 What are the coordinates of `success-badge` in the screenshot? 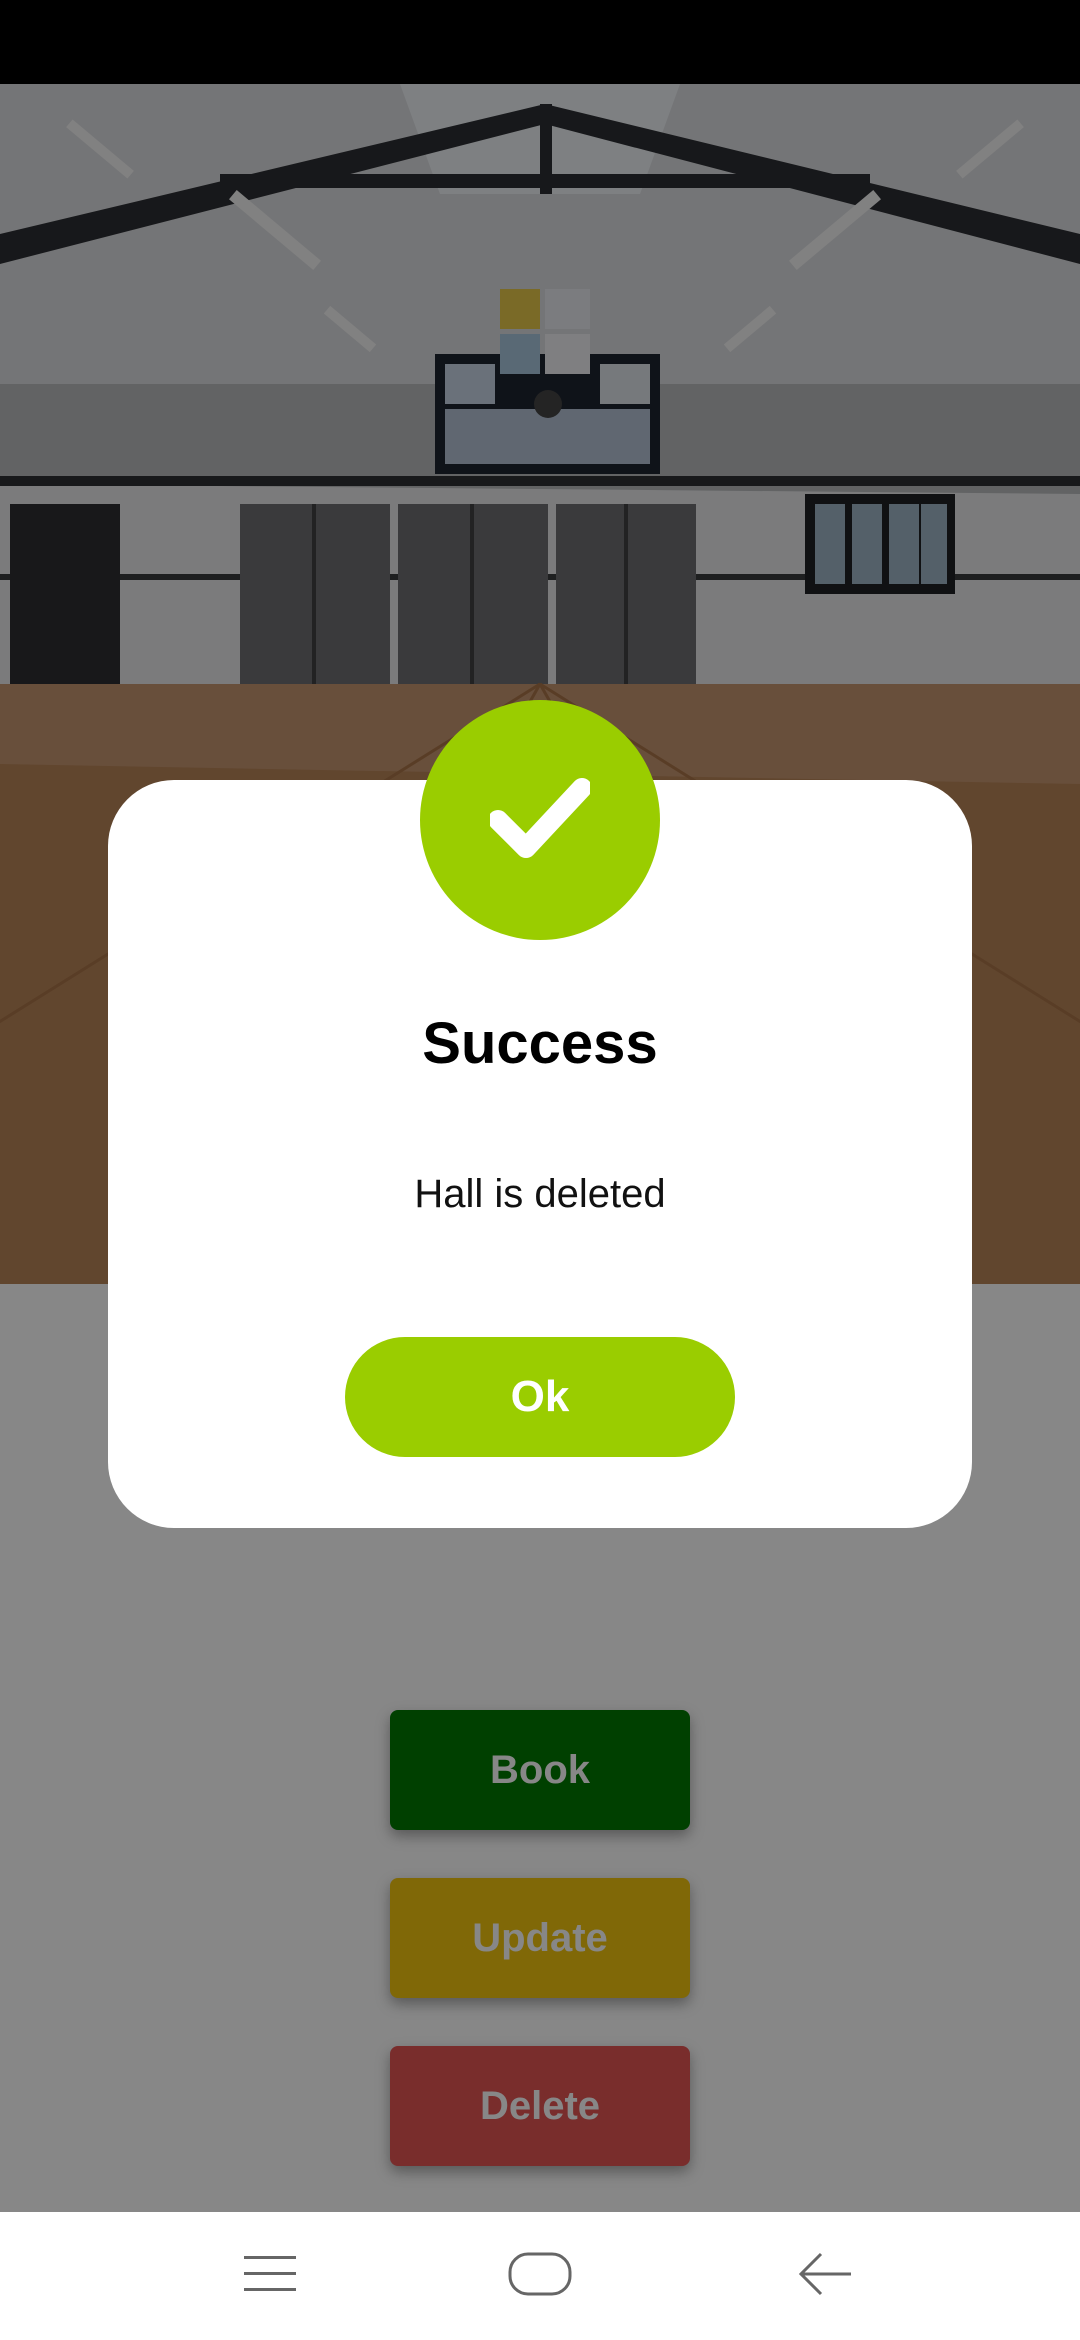 It's located at (540, 820).